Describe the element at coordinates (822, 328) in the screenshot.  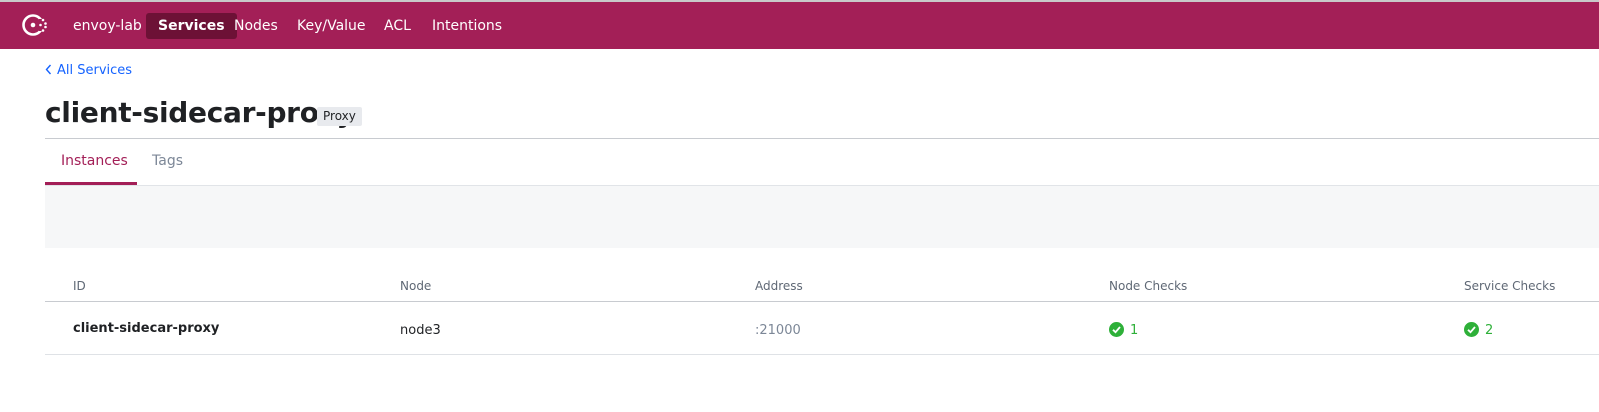
I see `table-row: client-sidecar-proxy node3 :21000 1 2` at that location.